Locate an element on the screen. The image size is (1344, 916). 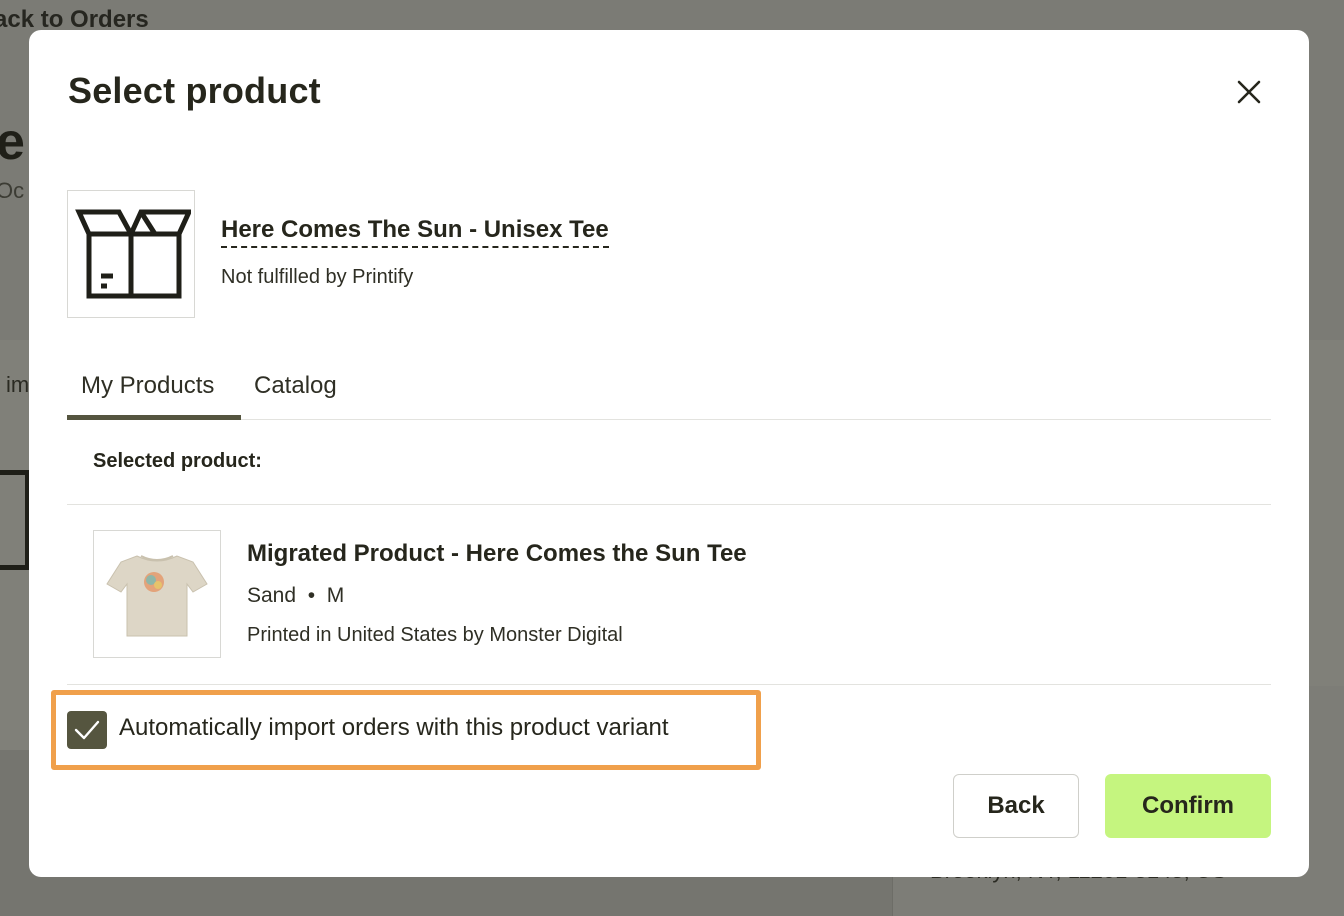
auto-import-checkbox is located at coordinates (87, 730).